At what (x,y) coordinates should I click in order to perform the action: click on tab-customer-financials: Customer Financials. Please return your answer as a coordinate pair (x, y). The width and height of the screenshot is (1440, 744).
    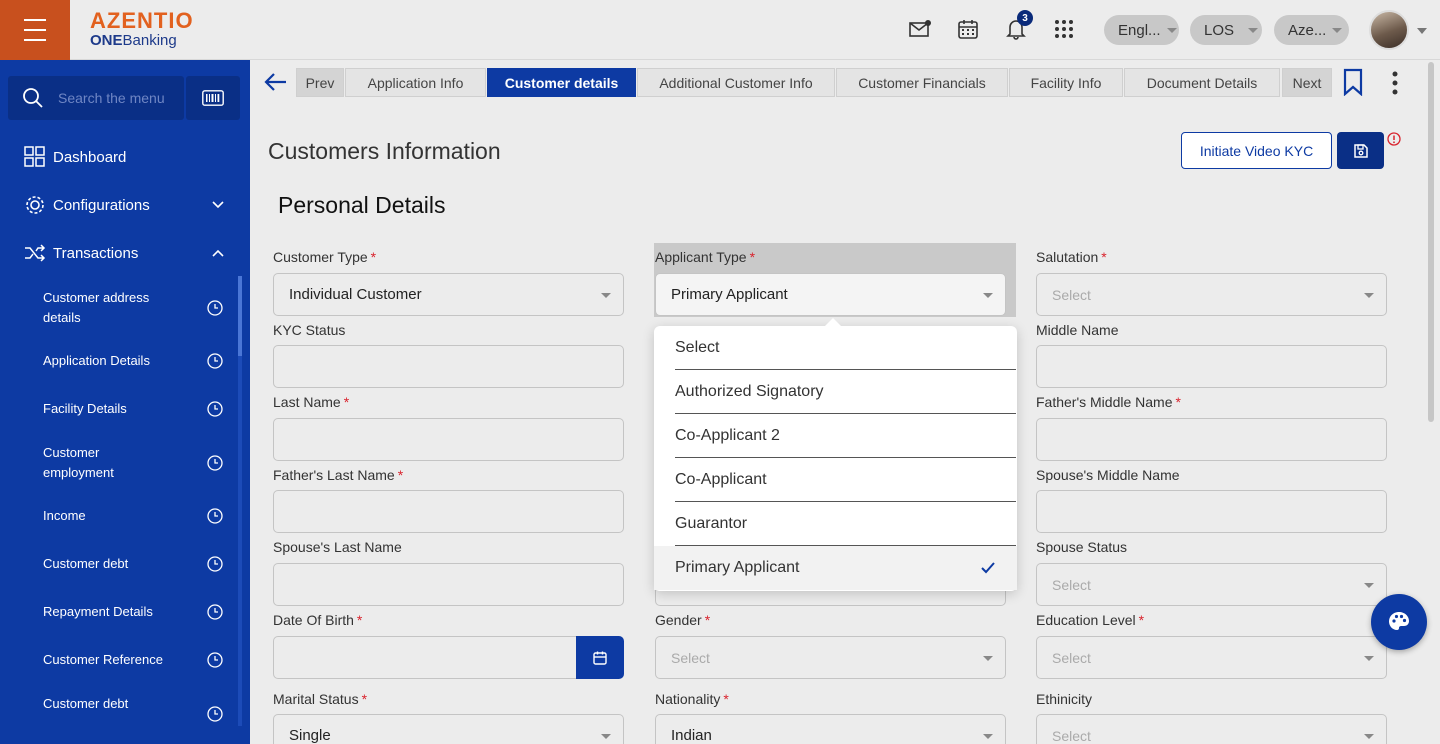
    Looking at the image, I should click on (922, 82).